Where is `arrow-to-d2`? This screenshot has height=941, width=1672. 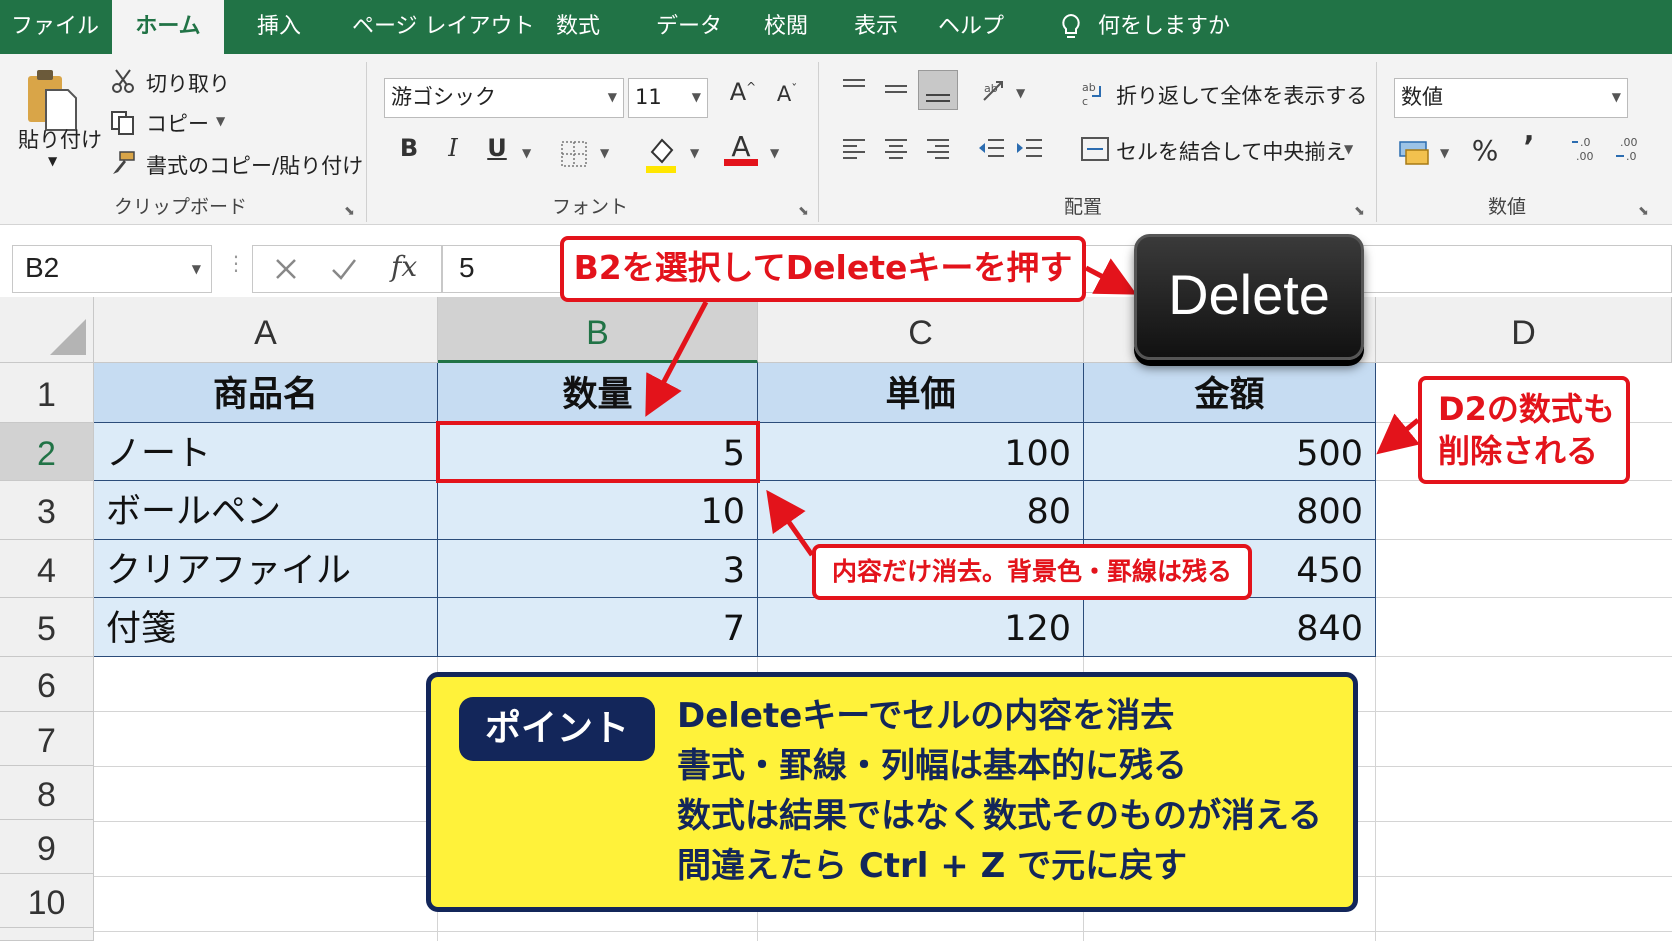
arrow-to-d2 is located at coordinates (1398, 434).